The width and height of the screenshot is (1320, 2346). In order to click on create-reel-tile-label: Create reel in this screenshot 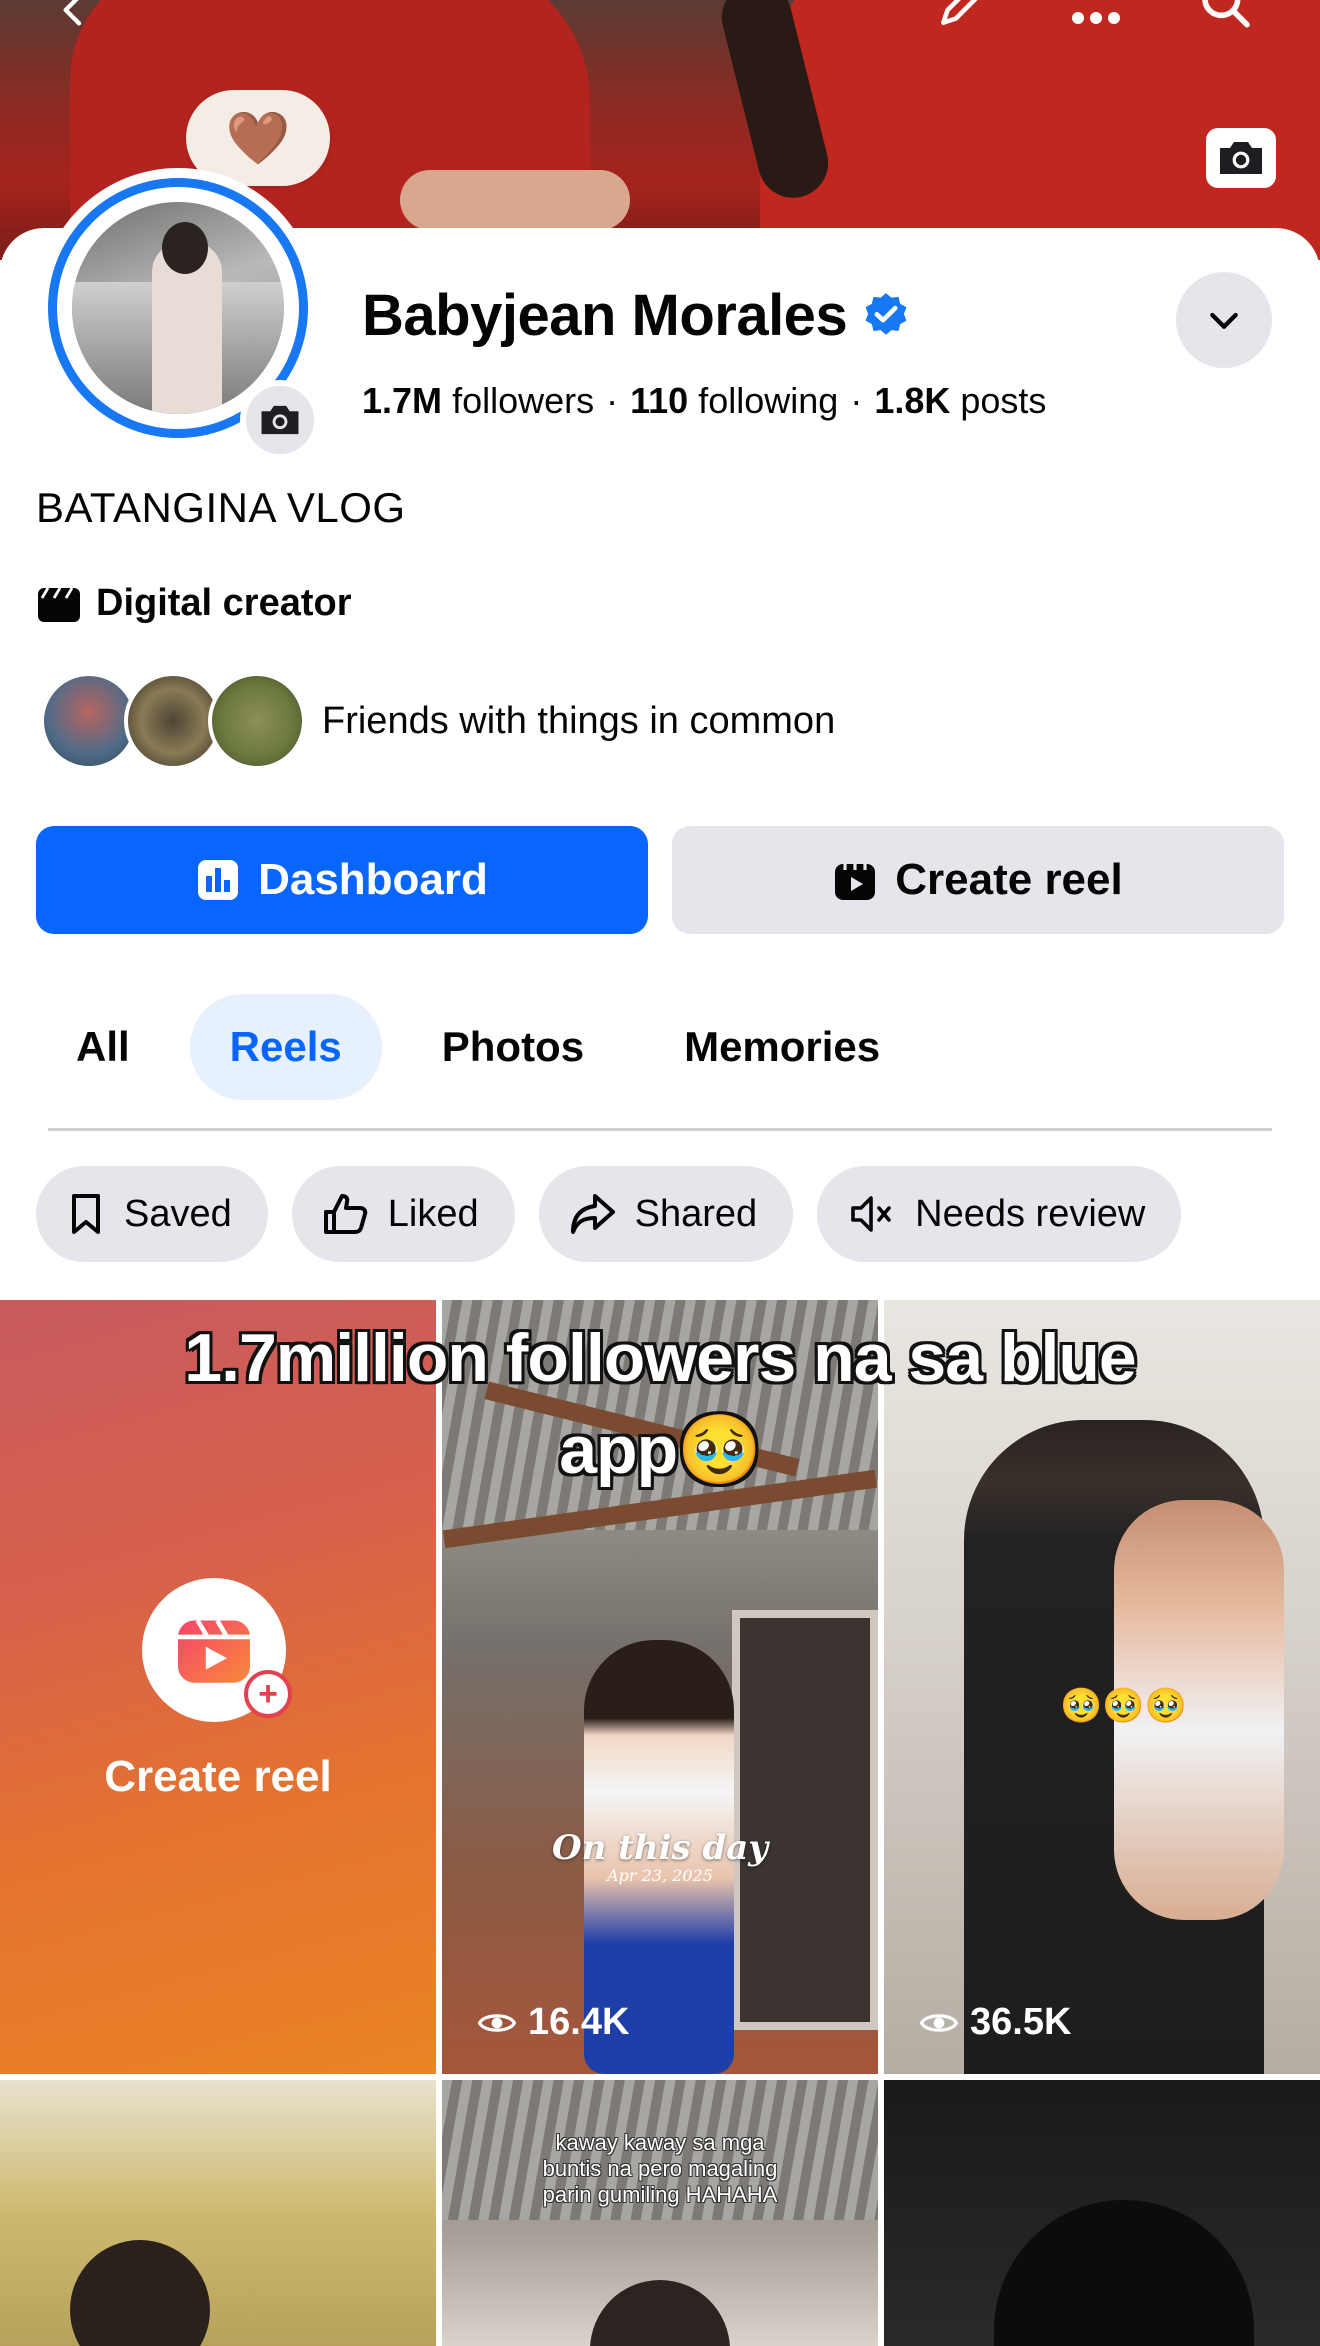, I will do `click(218, 1776)`.